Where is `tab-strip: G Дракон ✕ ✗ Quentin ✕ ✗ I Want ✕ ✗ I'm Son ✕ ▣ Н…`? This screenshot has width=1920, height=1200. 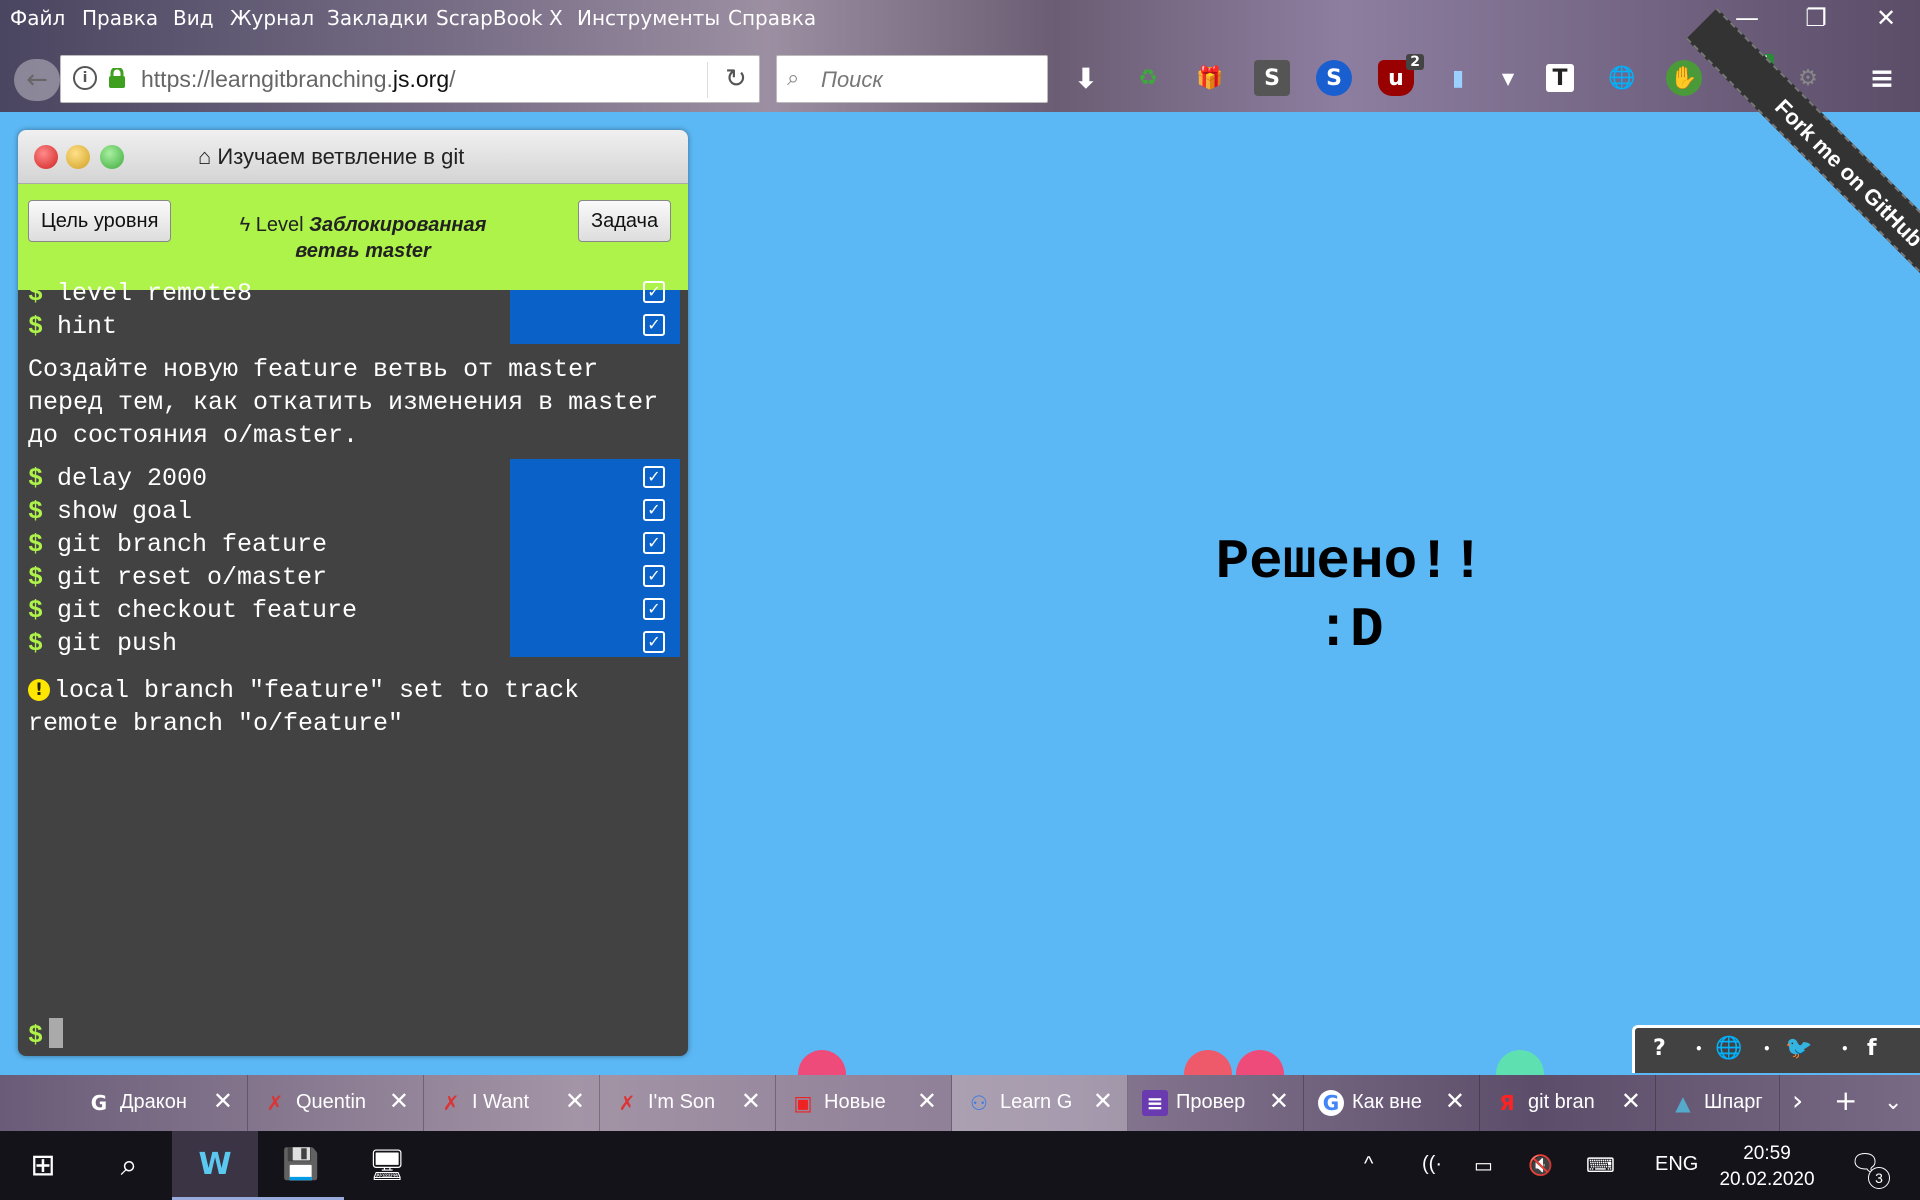 tab-strip: G Дракон ✕ ✗ Quentin ✕ ✗ I Want ✕ ✗ I'm Son ✕ ▣ Н… is located at coordinates (960, 1103).